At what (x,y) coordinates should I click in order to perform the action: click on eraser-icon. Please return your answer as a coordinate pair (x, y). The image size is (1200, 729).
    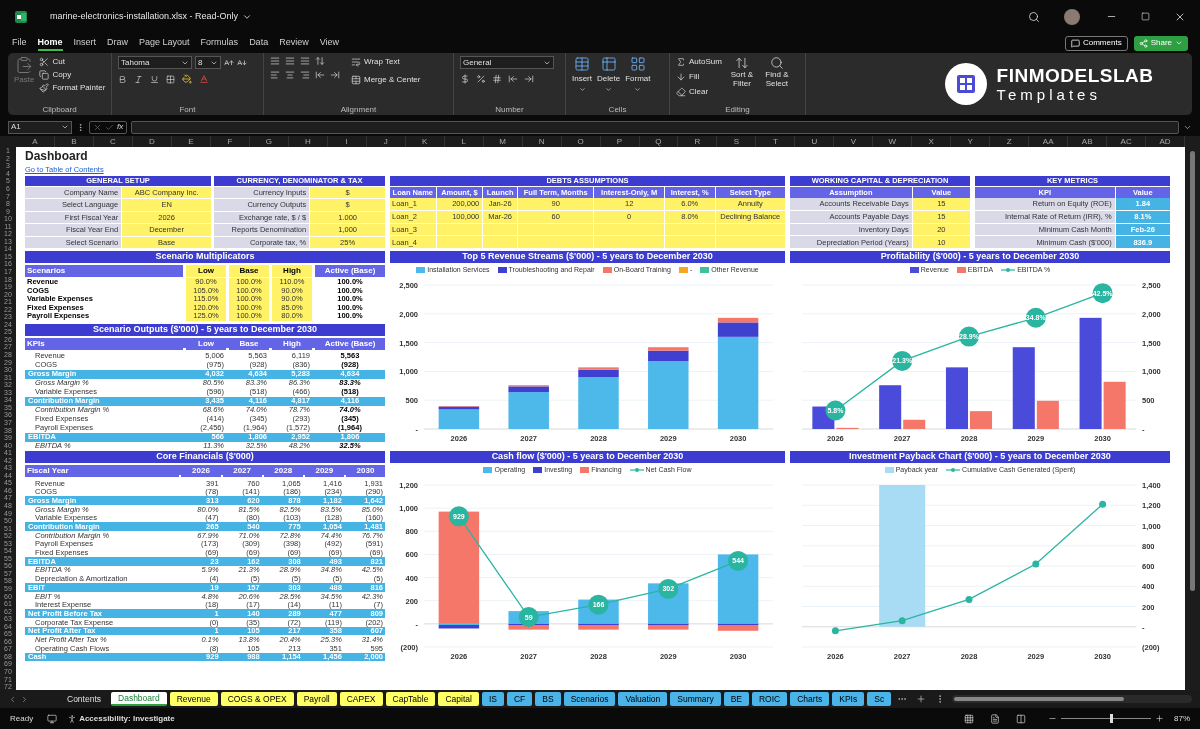
    Looking at the image, I should click on (681, 92).